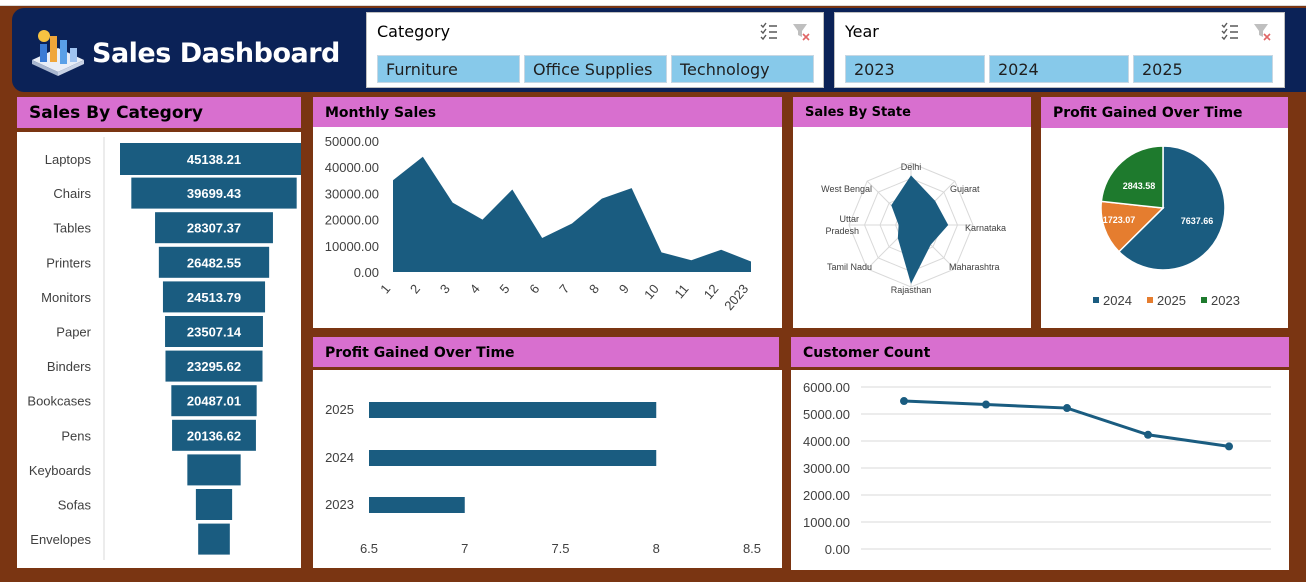 Image resolution: width=1306 pixels, height=582 pixels. I want to click on funnel-data-label: 28307.37, so click(214, 228).